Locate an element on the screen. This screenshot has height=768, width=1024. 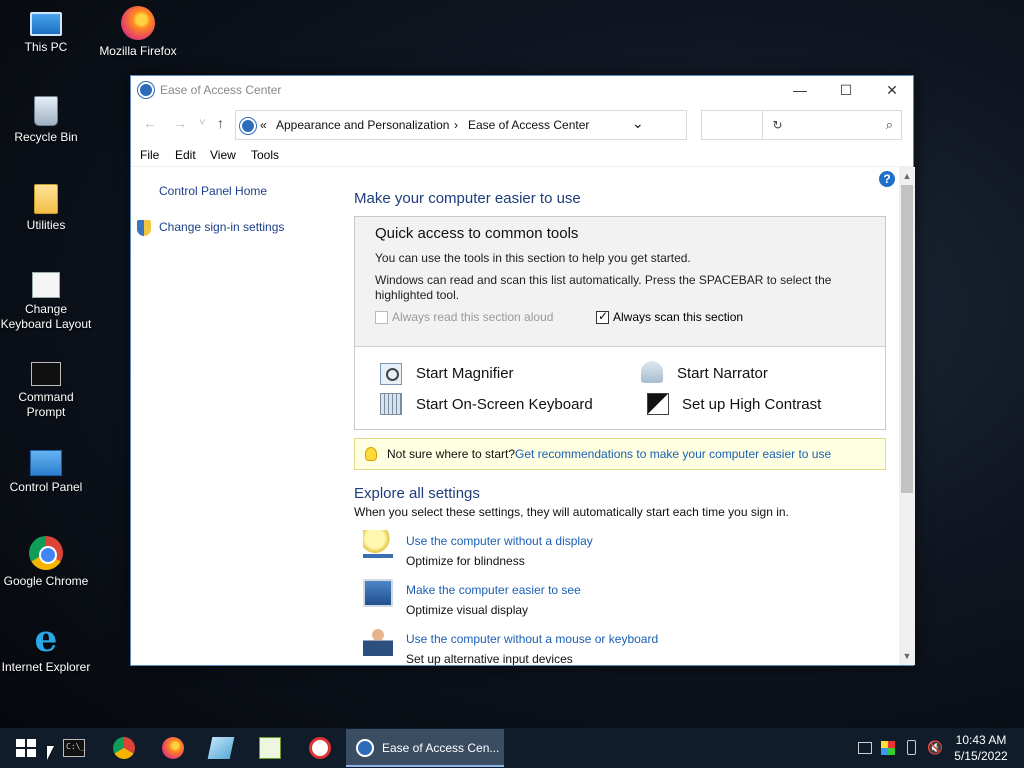
volume-muted-icon: 🔇 is located at coordinates (935, 748).